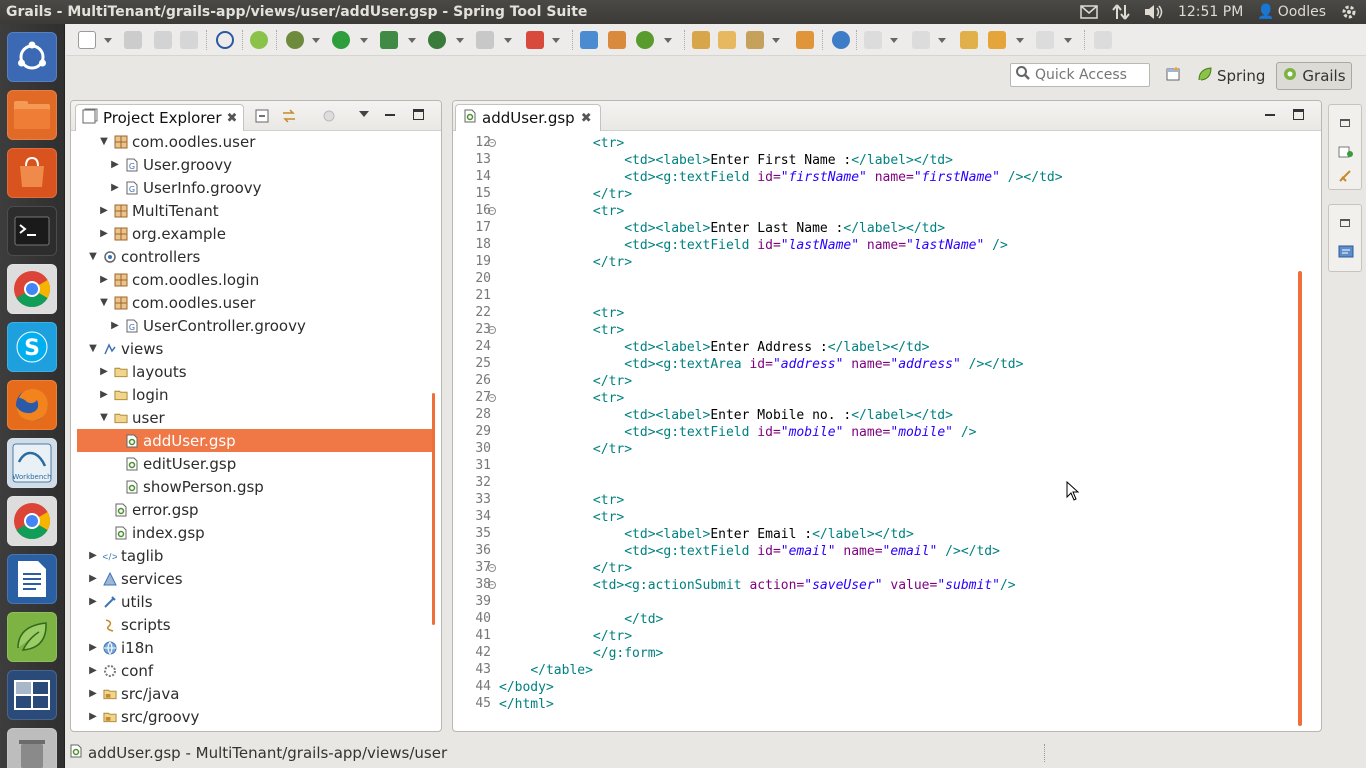 Image resolution: width=1366 pixels, height=768 pixels. What do you see at coordinates (32, 231) in the screenshot?
I see `terminal-icon` at bounding box center [32, 231].